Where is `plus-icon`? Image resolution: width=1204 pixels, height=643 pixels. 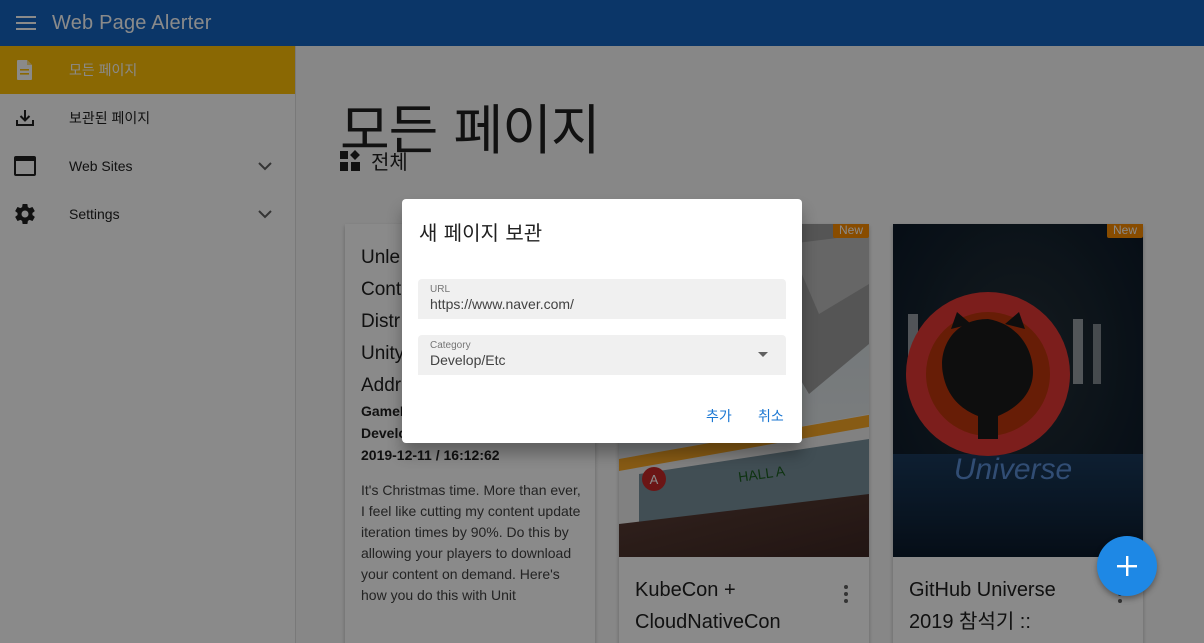
plus-icon is located at coordinates (1127, 566).